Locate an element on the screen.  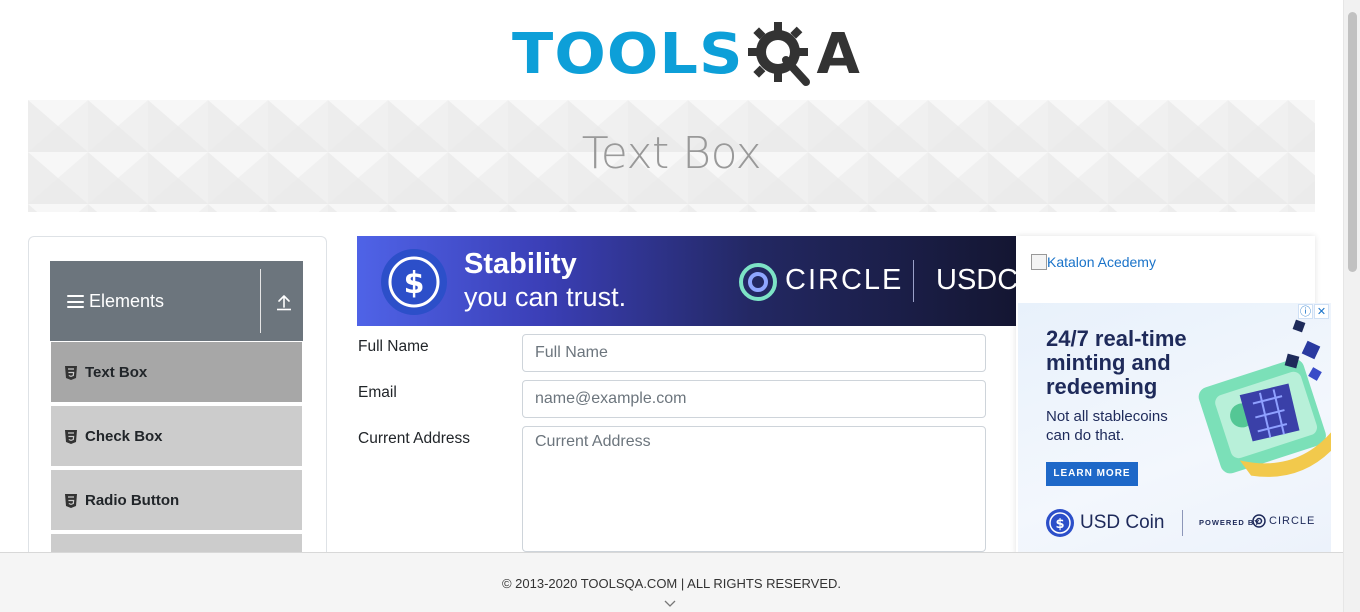
ad-side-sub: Not all stablecoins can do that. is located at coordinates (1107, 426).